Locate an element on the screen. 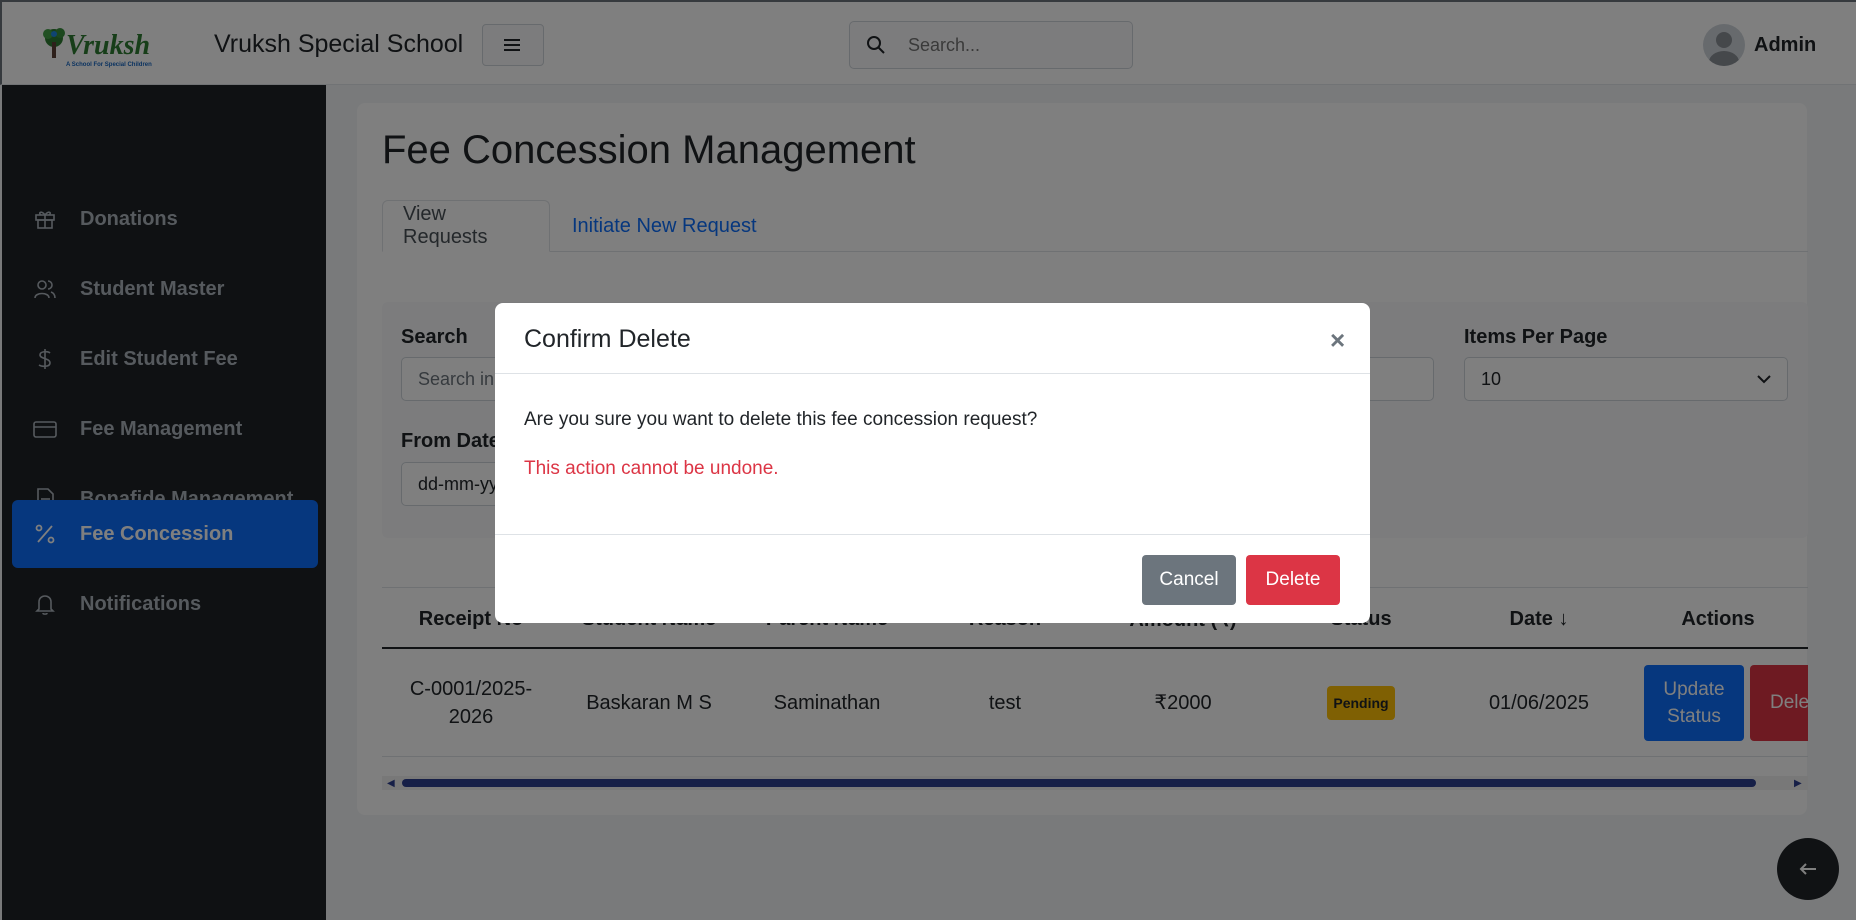  modal-warning: This action cannot be undone. is located at coordinates (651, 468).